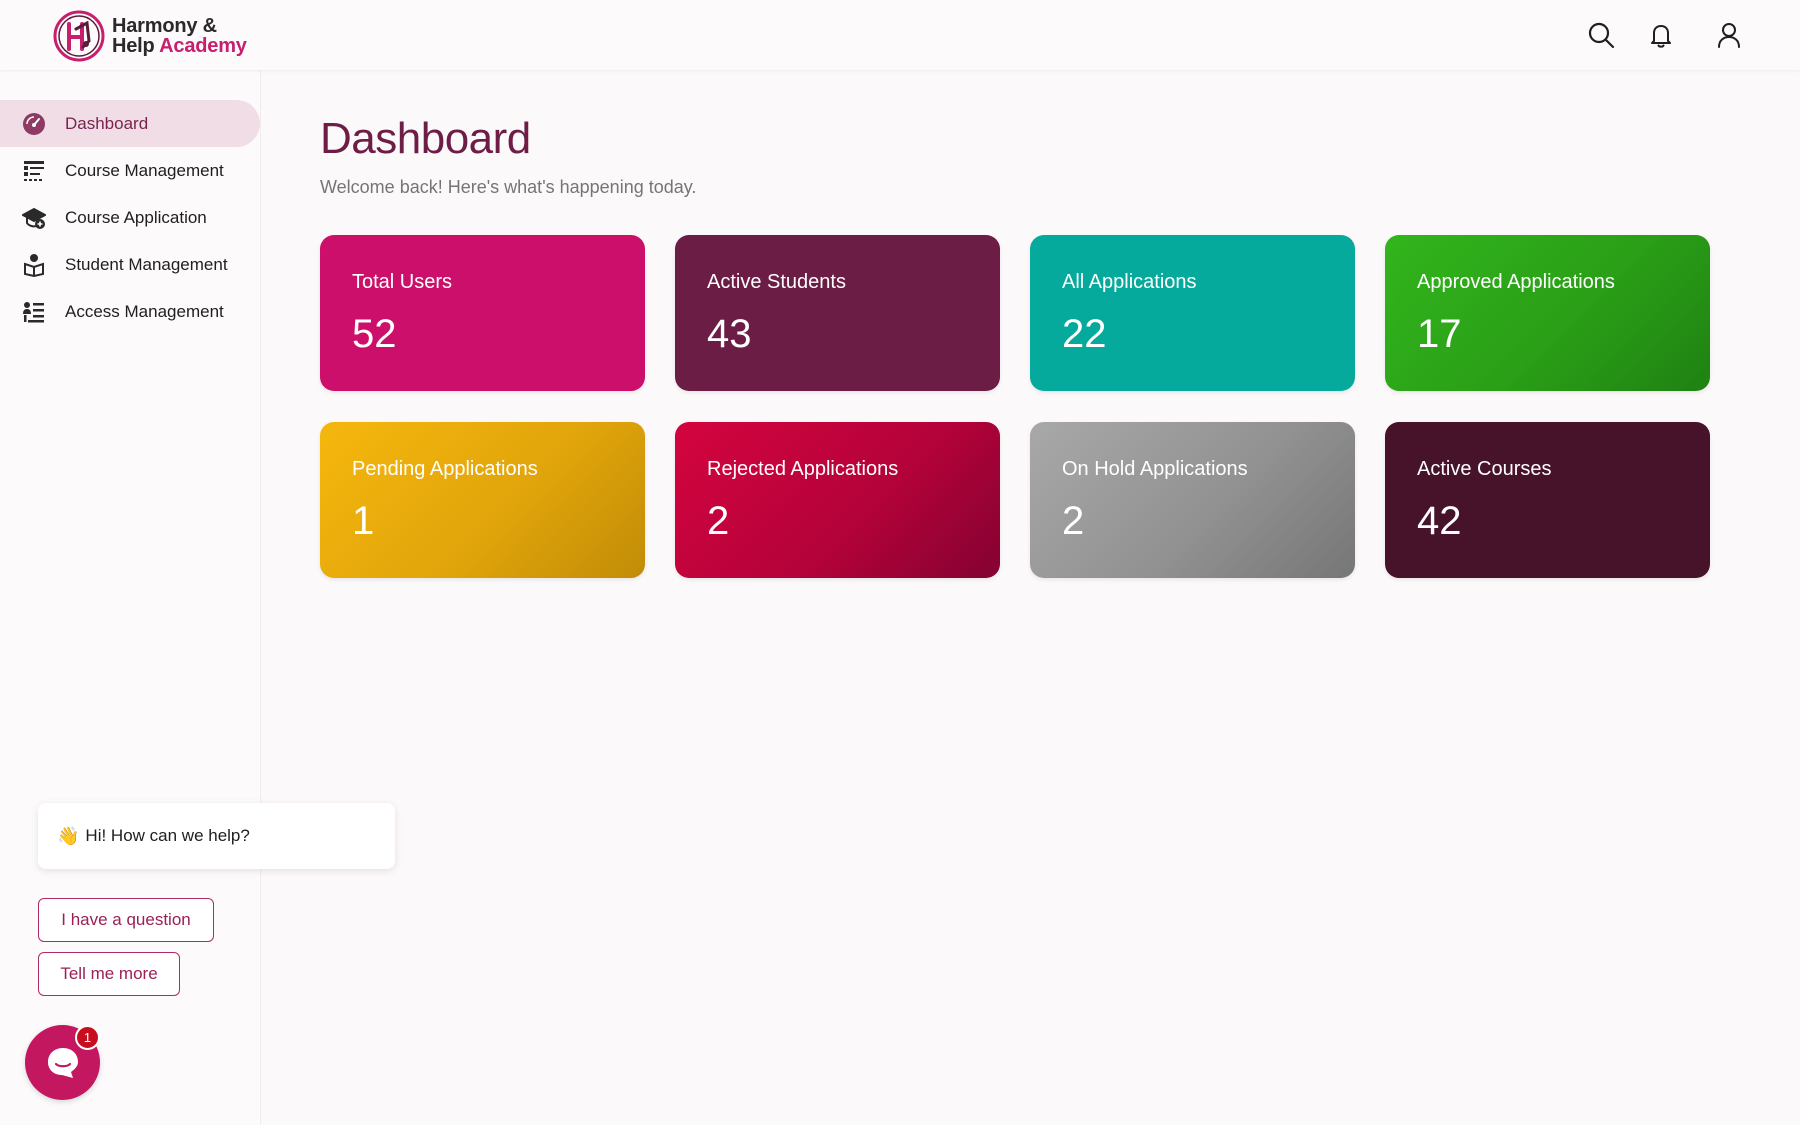  What do you see at coordinates (144, 170) in the screenshot?
I see `sidebar-item-label: Course Management` at bounding box center [144, 170].